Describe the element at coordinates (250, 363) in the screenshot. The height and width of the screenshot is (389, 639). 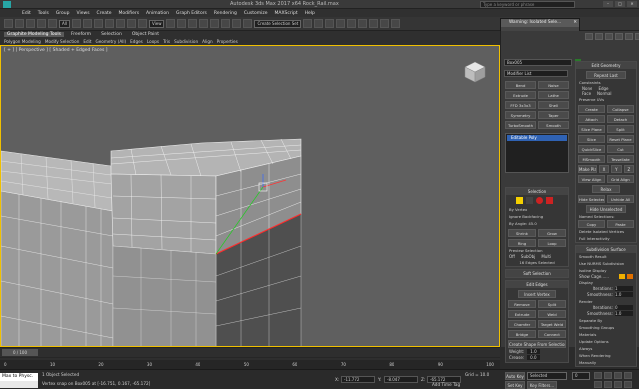
I see `track-bar: 0 10 20 30 40 50 60 70 80 90 100` at that location.